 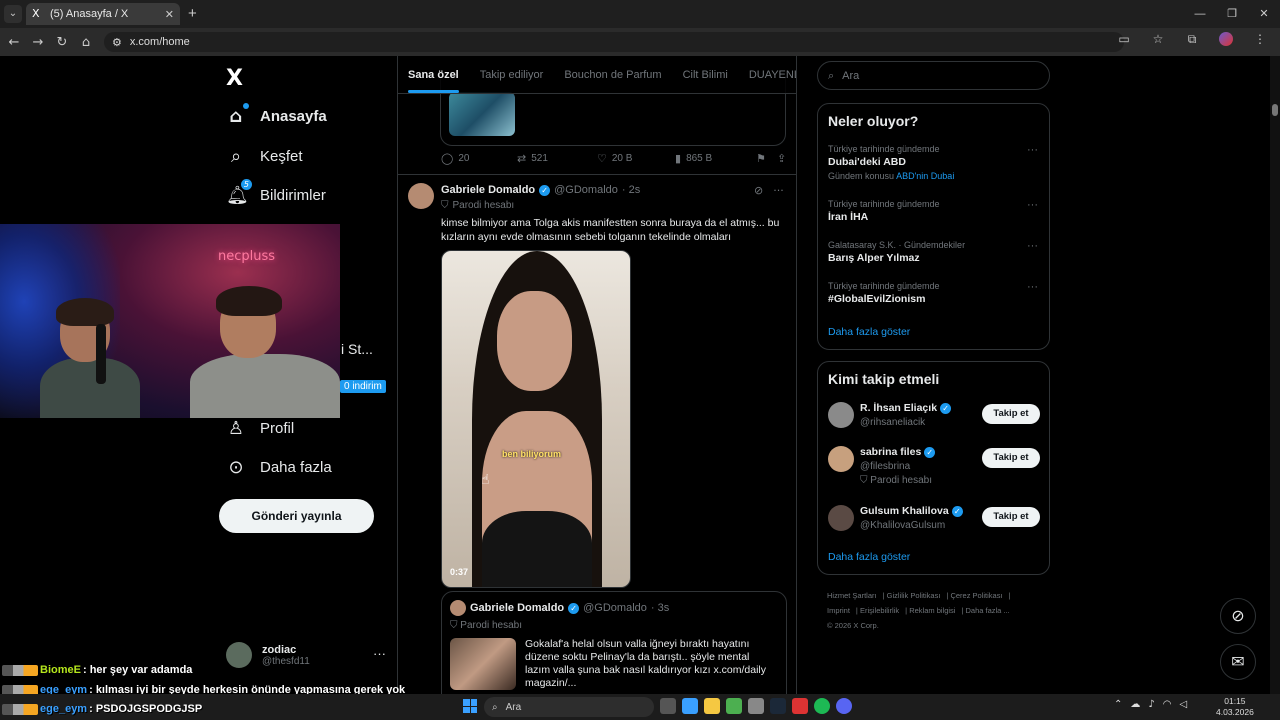 What do you see at coordinates (925, 176) in the screenshot?
I see `trend-link: ABD'nin Dubai` at bounding box center [925, 176].